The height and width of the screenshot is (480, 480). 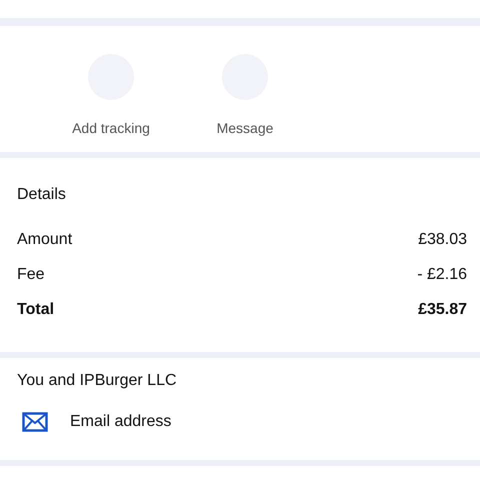 I want to click on detail-label: Fee, so click(x=31, y=275).